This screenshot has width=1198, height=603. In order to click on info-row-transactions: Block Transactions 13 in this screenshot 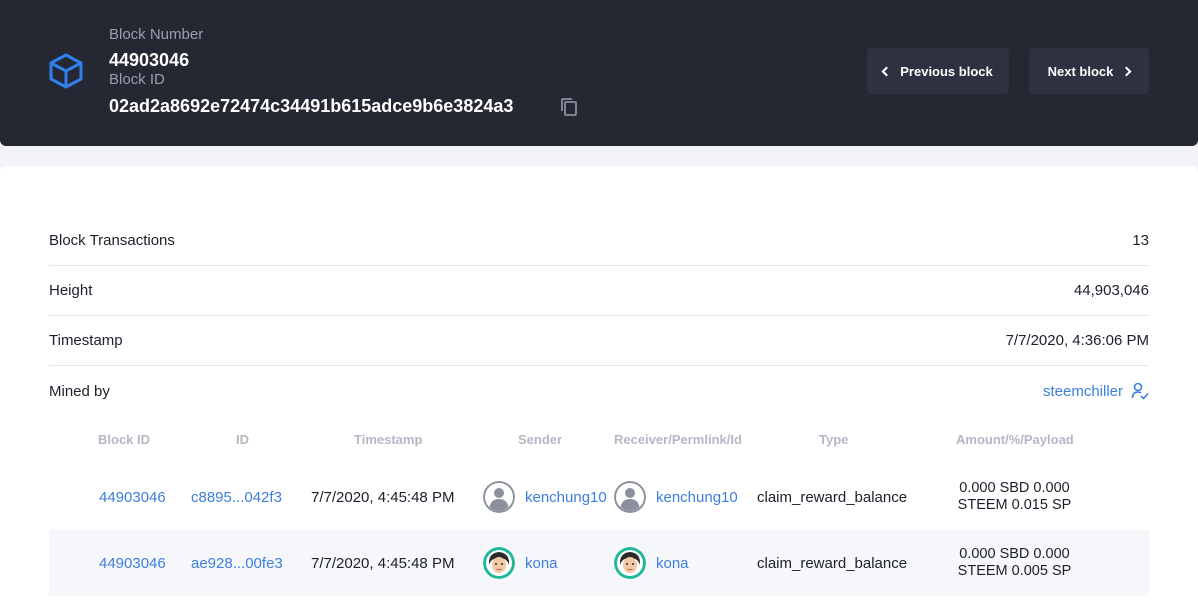, I will do `click(599, 241)`.